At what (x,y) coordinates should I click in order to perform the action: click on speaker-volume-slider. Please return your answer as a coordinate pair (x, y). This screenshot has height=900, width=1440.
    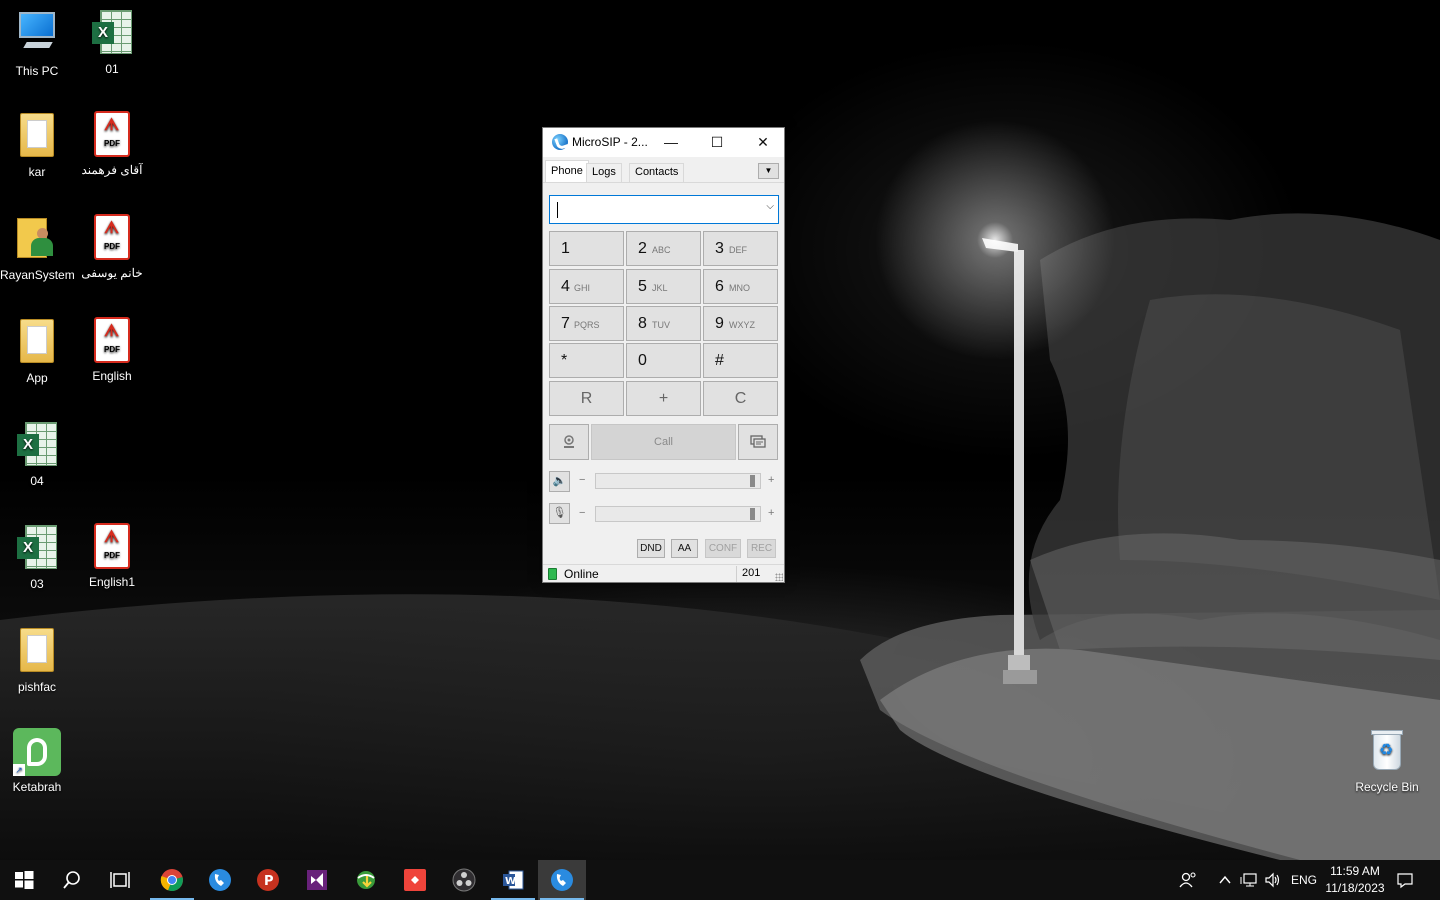
    Looking at the image, I should click on (678, 481).